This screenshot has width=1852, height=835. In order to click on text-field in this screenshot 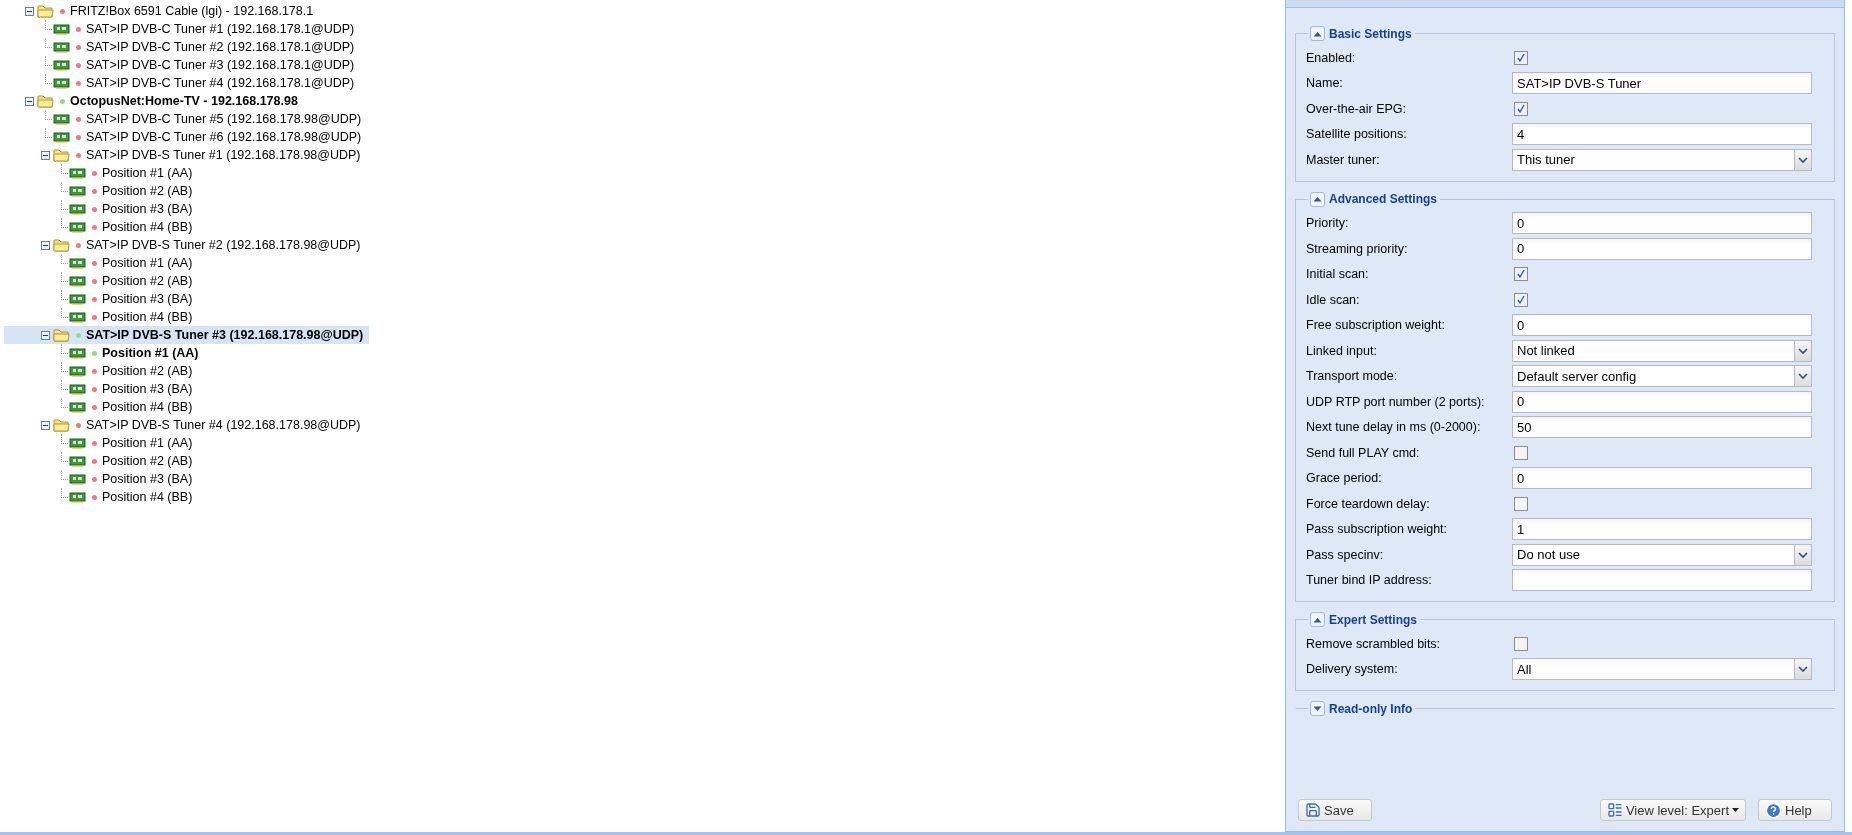, I will do `click(1662, 580)`.